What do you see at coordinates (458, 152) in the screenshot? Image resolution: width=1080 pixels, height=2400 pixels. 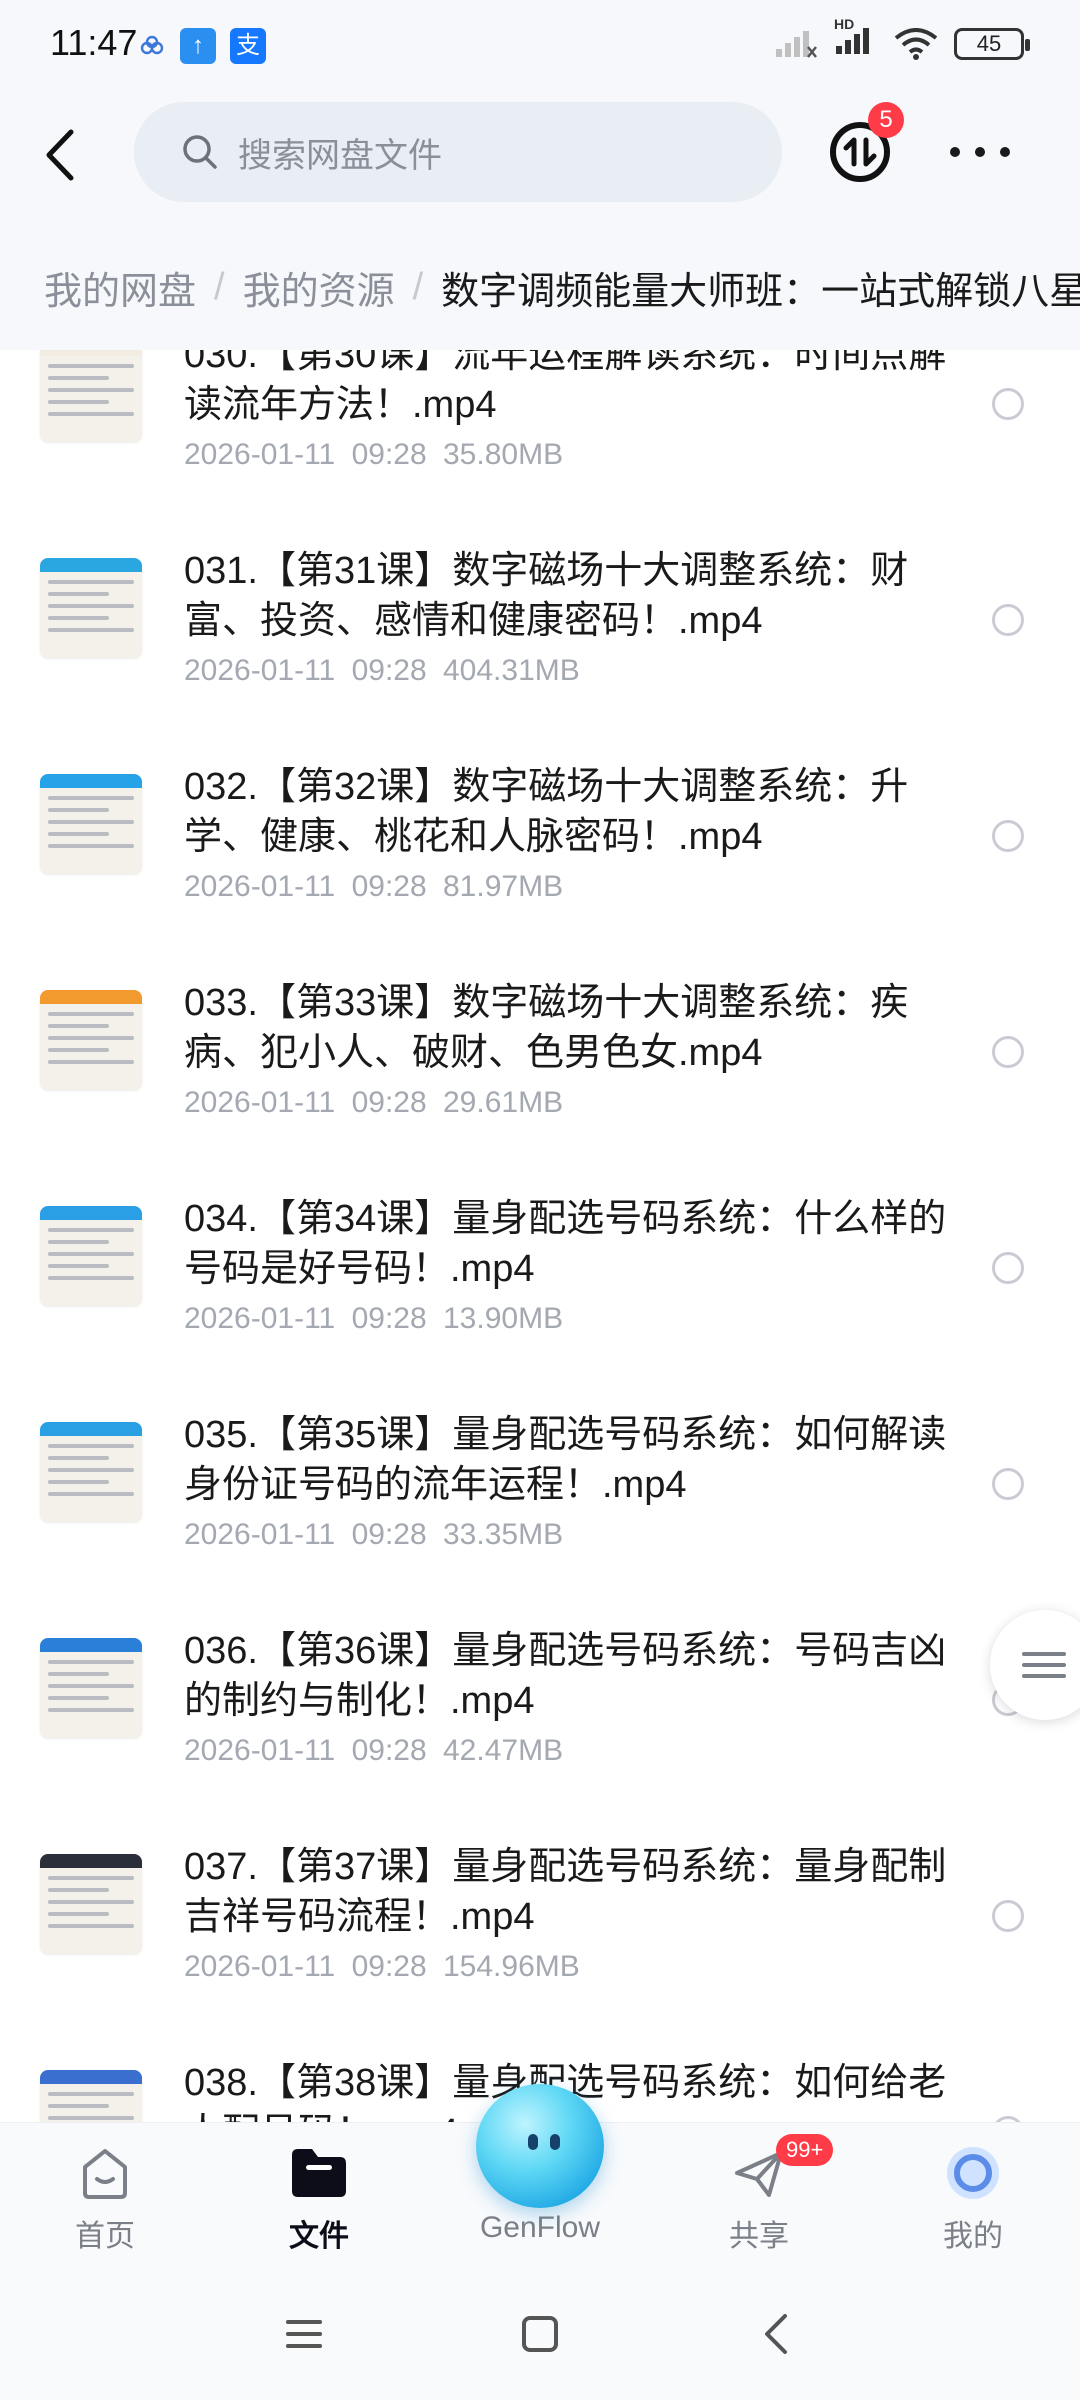 I see `search-input: 搜索网盘文件` at bounding box center [458, 152].